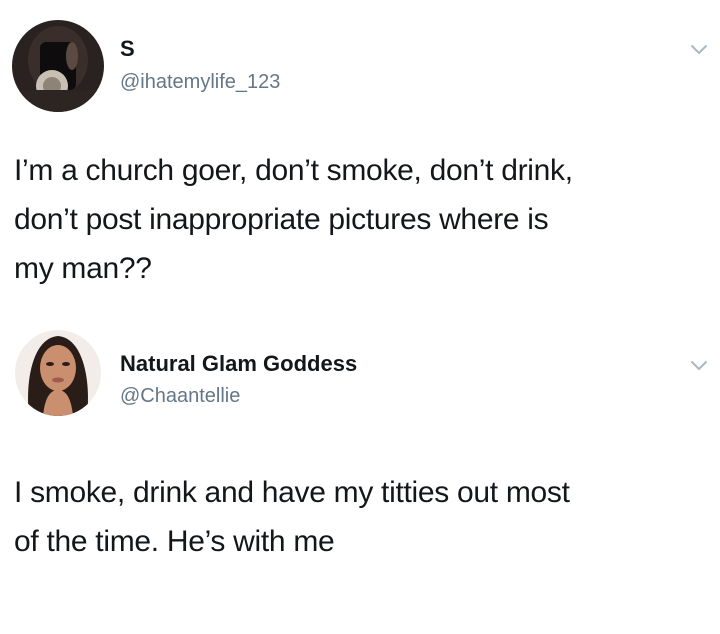 This screenshot has height=634, width=720. What do you see at coordinates (238, 364) in the screenshot?
I see `display-name: Natural Glam Goddess` at bounding box center [238, 364].